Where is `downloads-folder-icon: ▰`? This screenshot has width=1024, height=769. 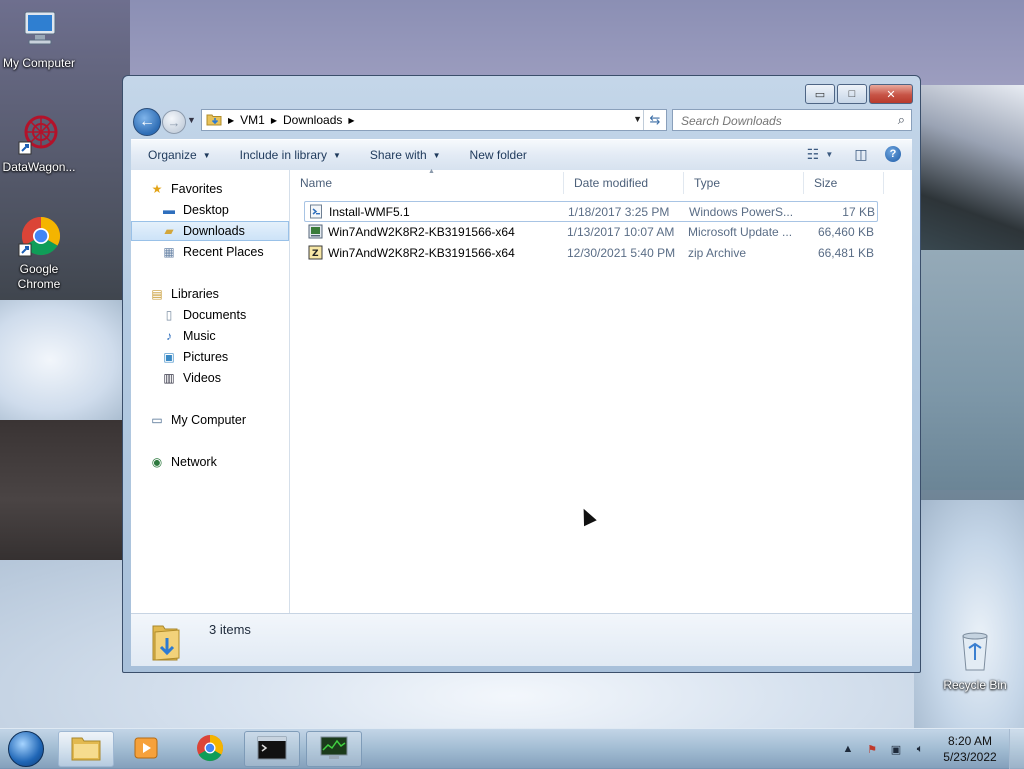 downloads-folder-icon: ▰ is located at coordinates (169, 231).